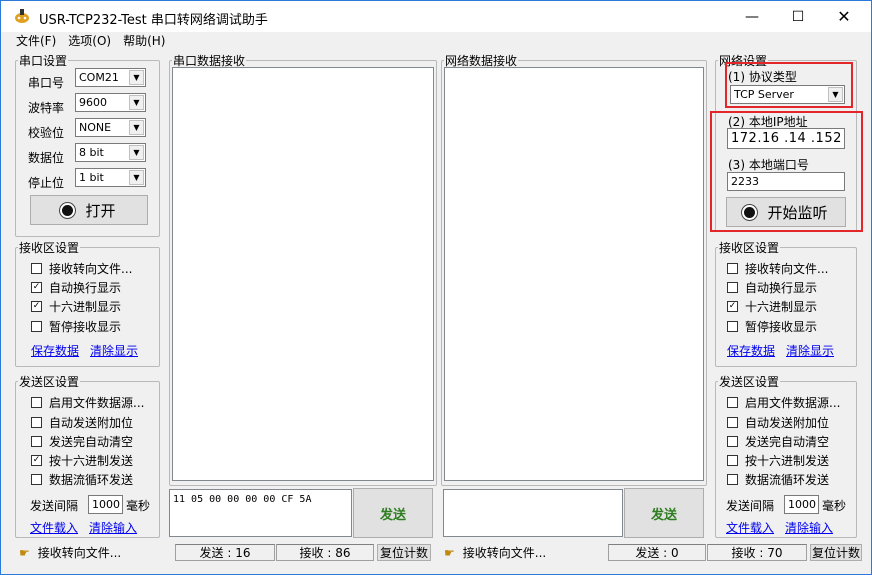 The width and height of the screenshot is (872, 575). I want to click on right-send-option-autoclear: 发送完自动清空, so click(778, 441).